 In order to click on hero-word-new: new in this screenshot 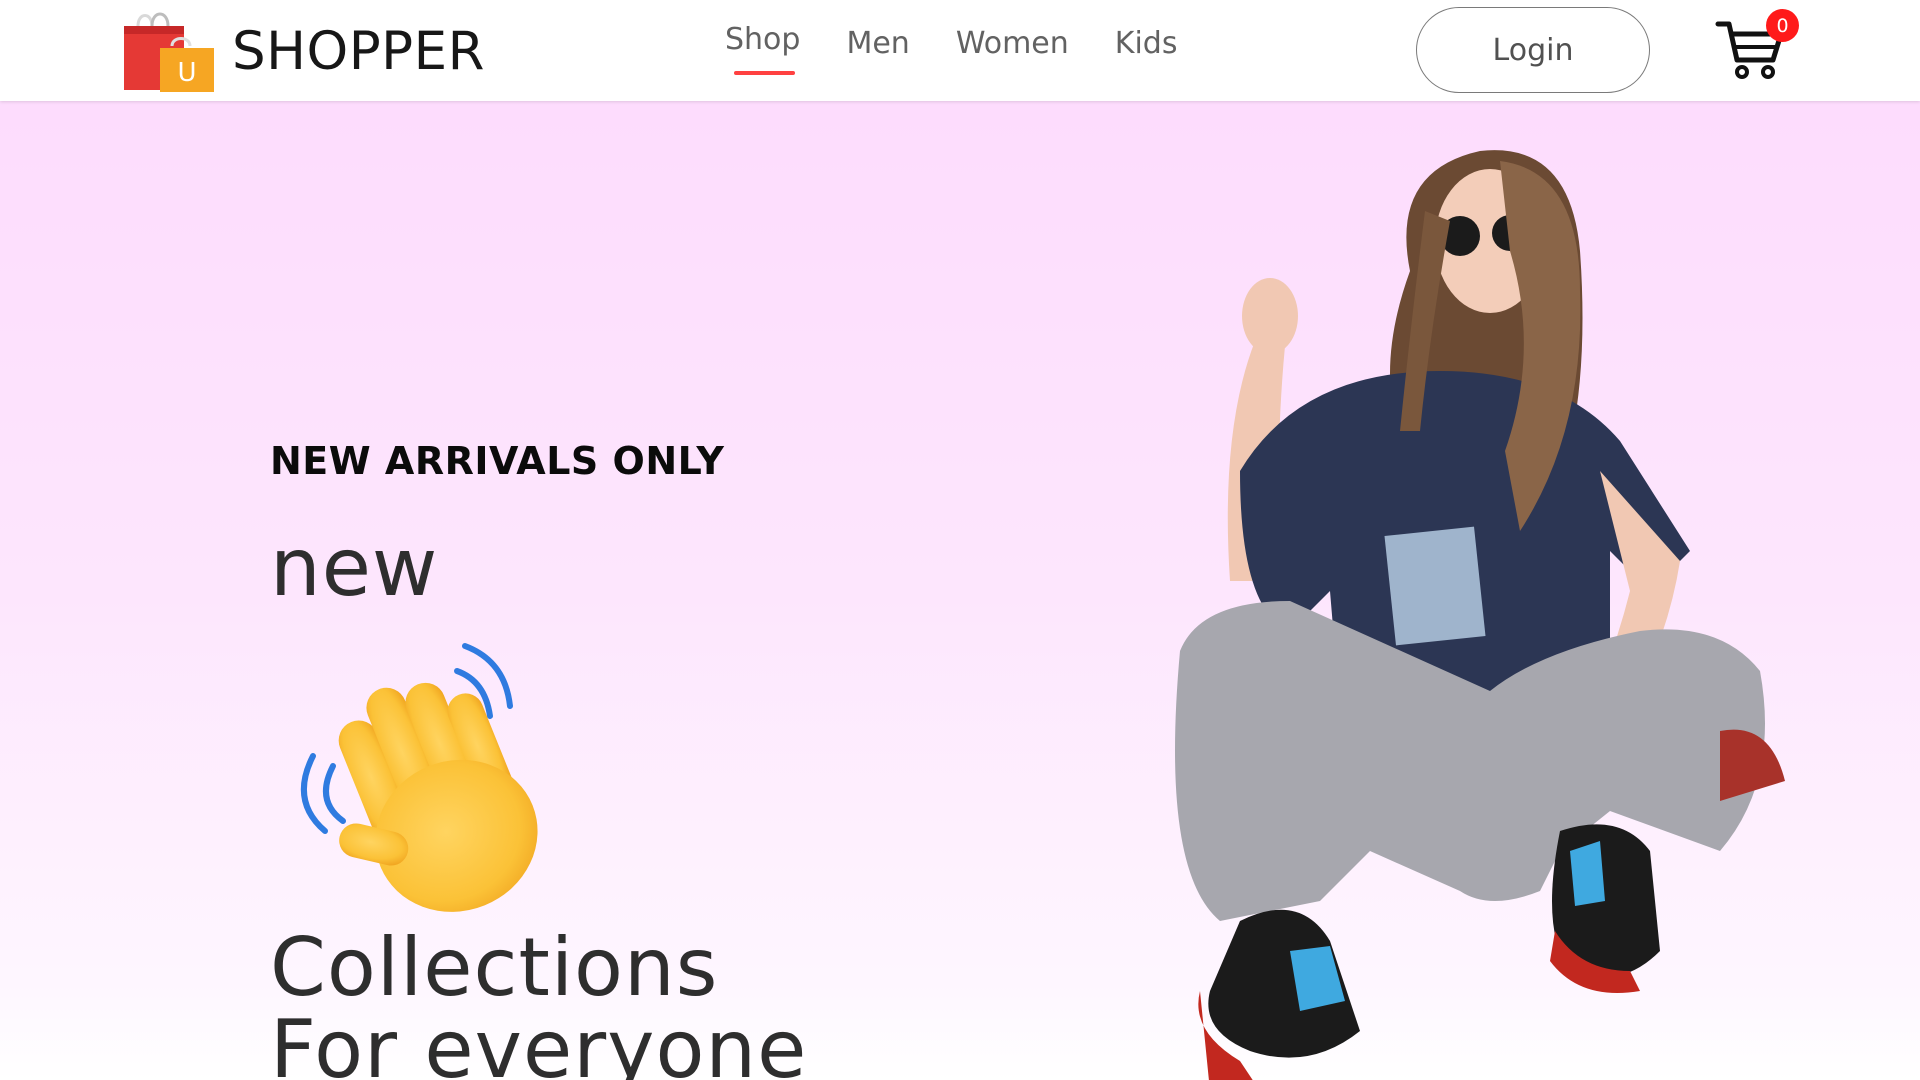, I will do `click(354, 567)`.